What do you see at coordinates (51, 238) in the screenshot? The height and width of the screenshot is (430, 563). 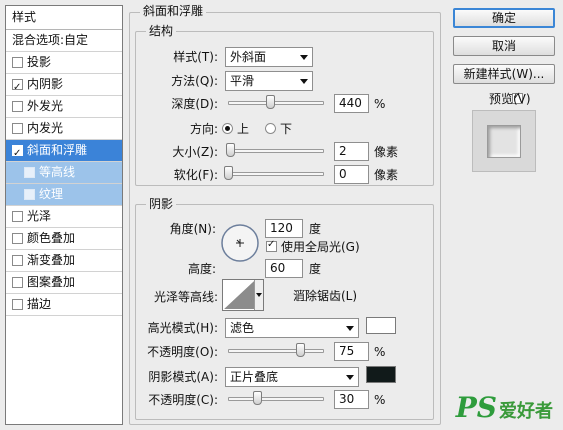 I see `style-list-item-label: 颜色叠加` at bounding box center [51, 238].